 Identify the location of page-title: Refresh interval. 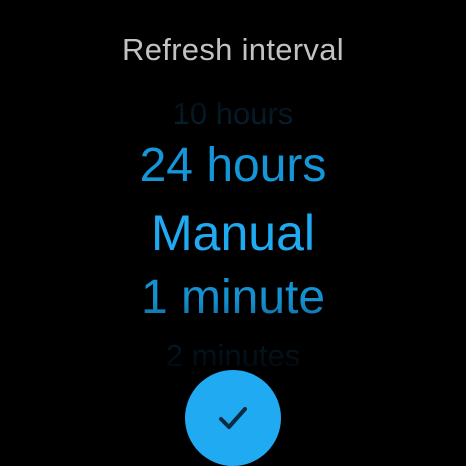
(233, 49).